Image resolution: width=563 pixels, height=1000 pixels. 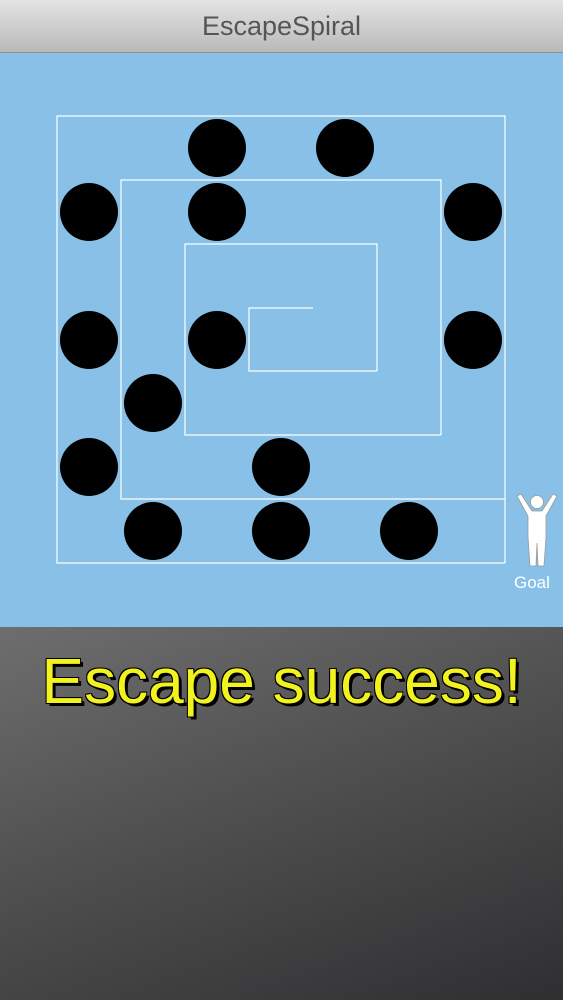 What do you see at coordinates (281, 681) in the screenshot?
I see `escape-success-message: Escape success!` at bounding box center [281, 681].